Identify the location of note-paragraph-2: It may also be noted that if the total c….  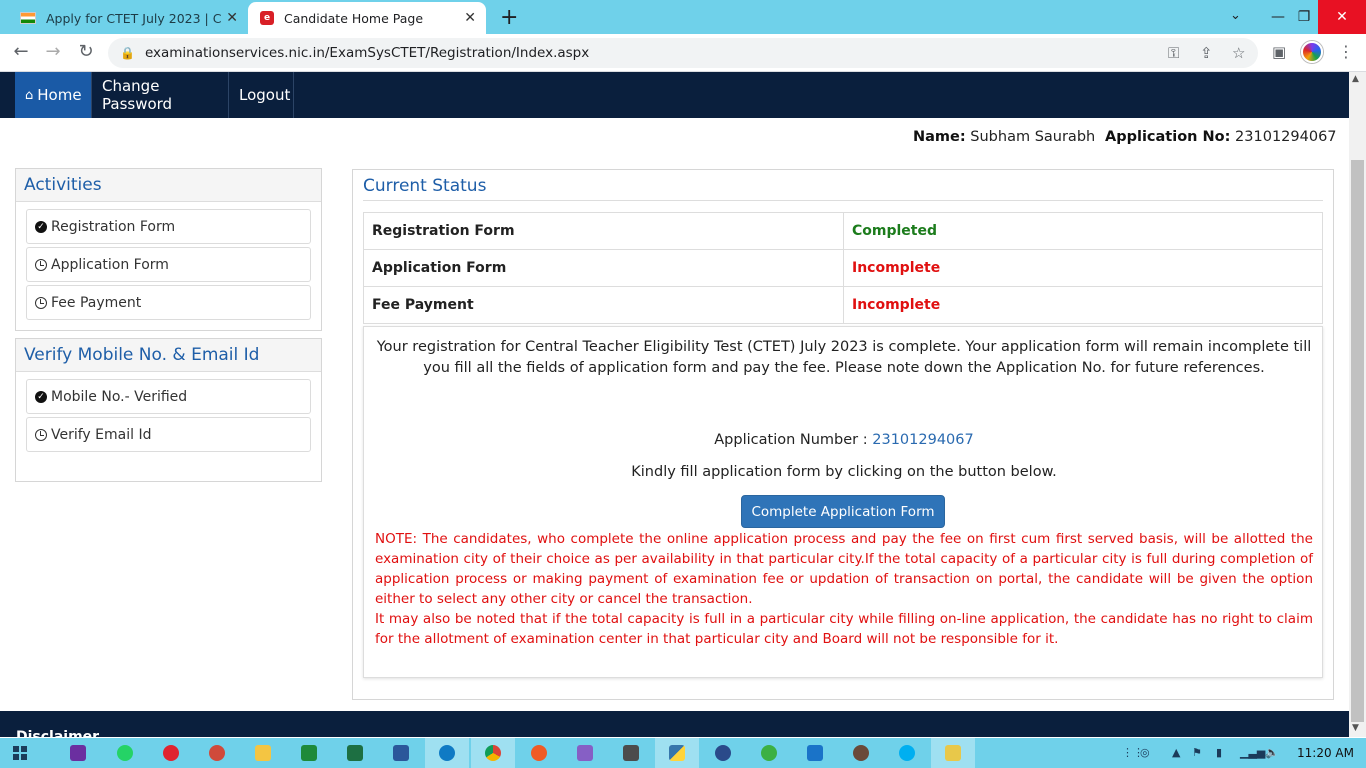
(844, 629).